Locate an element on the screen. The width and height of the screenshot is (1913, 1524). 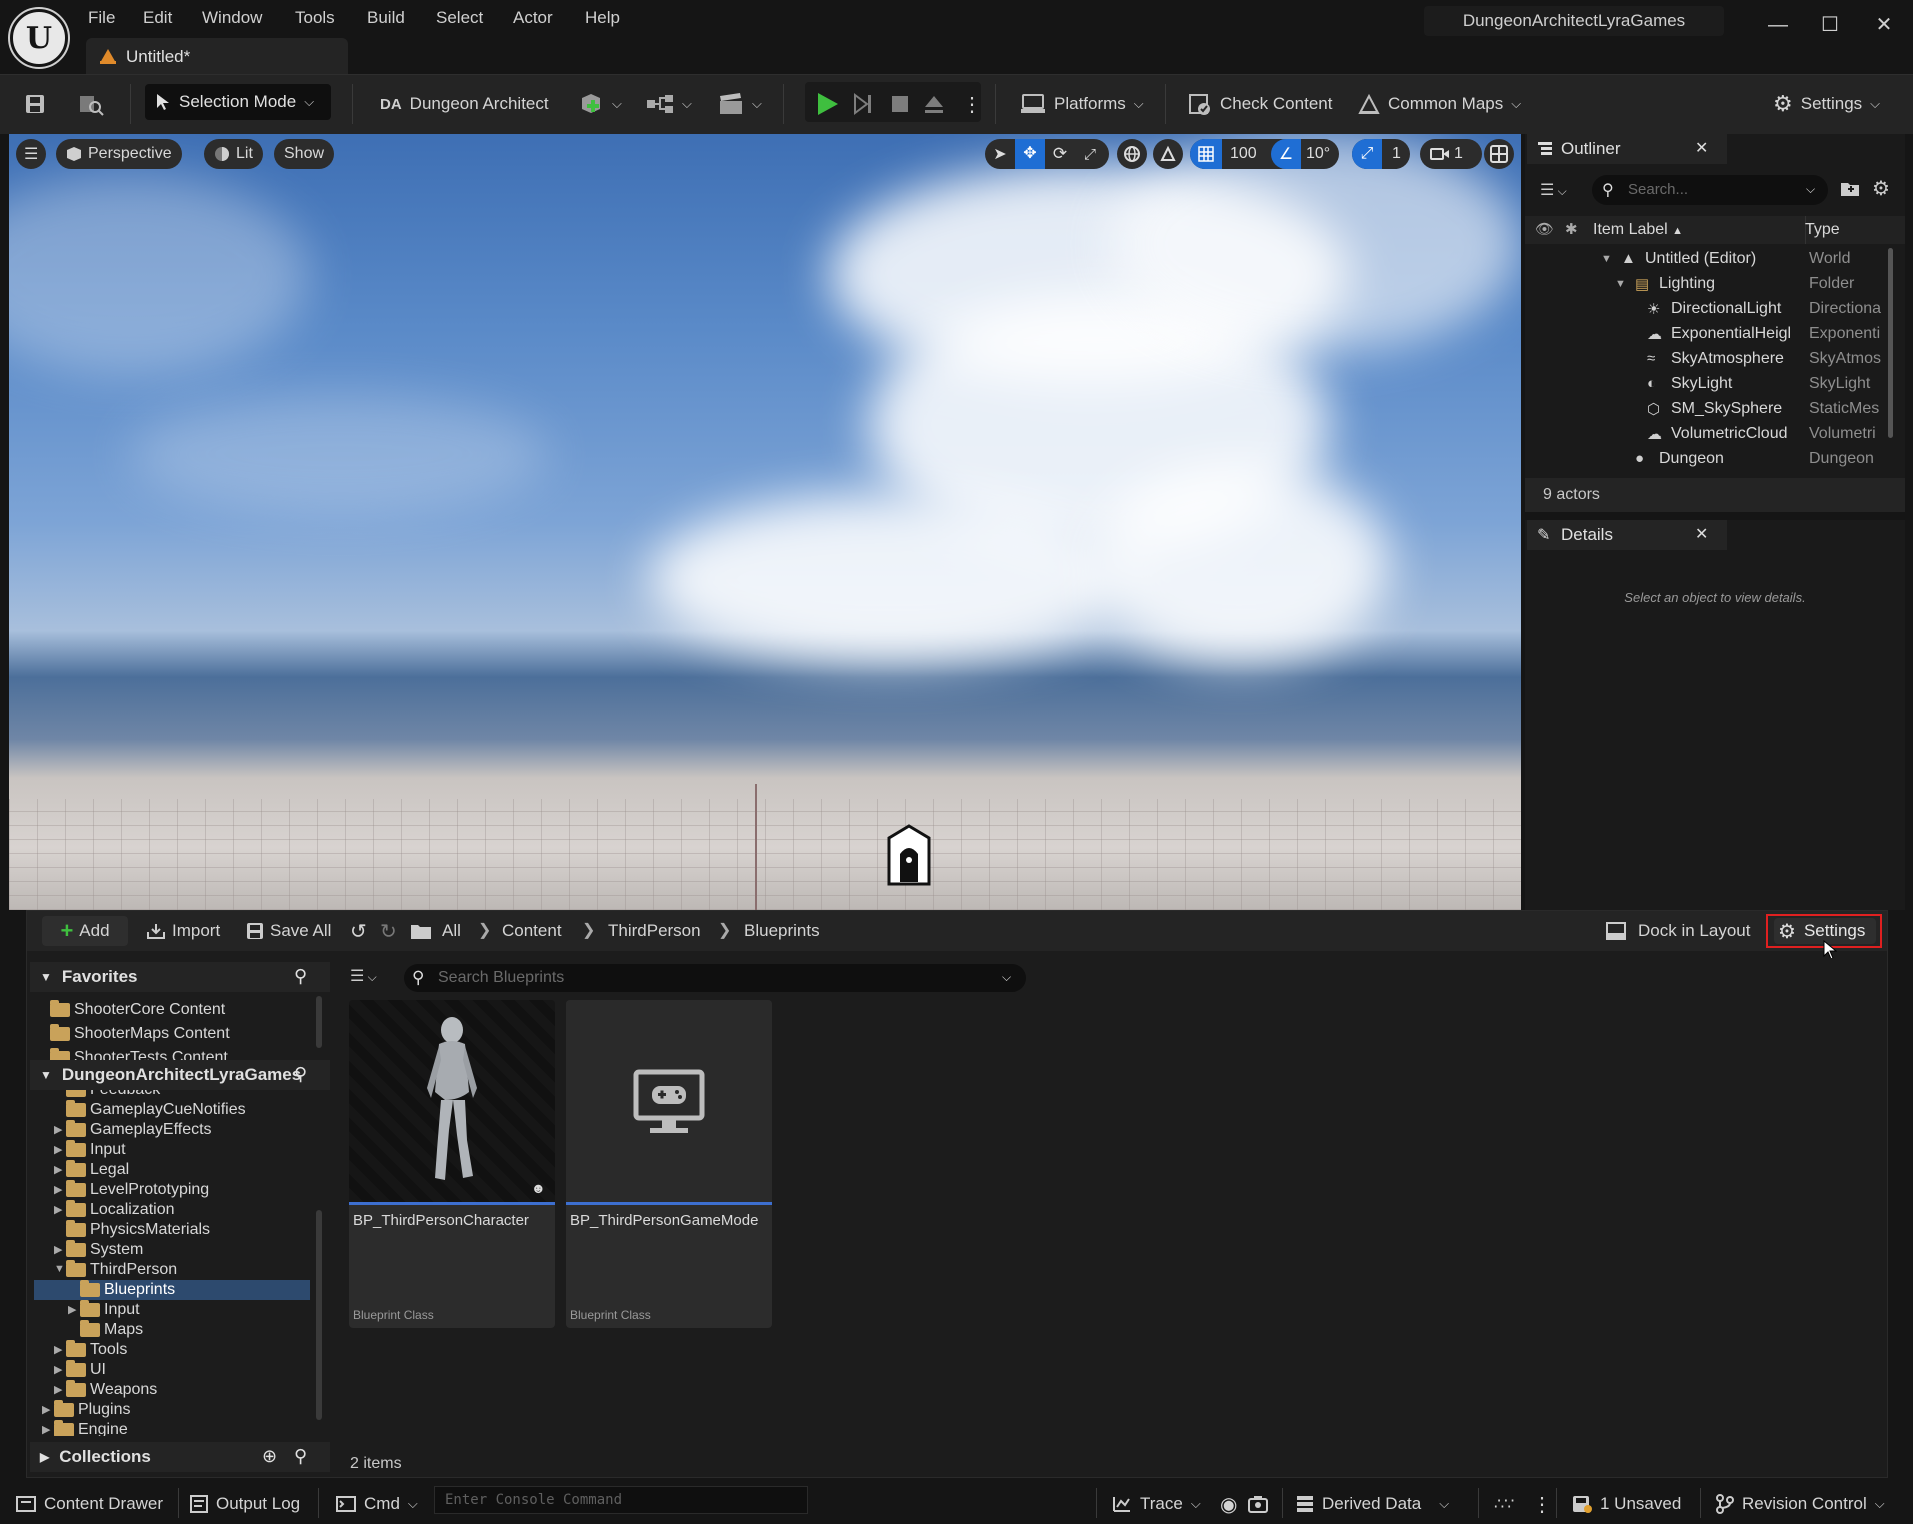
scale-tool-icon: ⤢ is located at coordinates (1090, 154).